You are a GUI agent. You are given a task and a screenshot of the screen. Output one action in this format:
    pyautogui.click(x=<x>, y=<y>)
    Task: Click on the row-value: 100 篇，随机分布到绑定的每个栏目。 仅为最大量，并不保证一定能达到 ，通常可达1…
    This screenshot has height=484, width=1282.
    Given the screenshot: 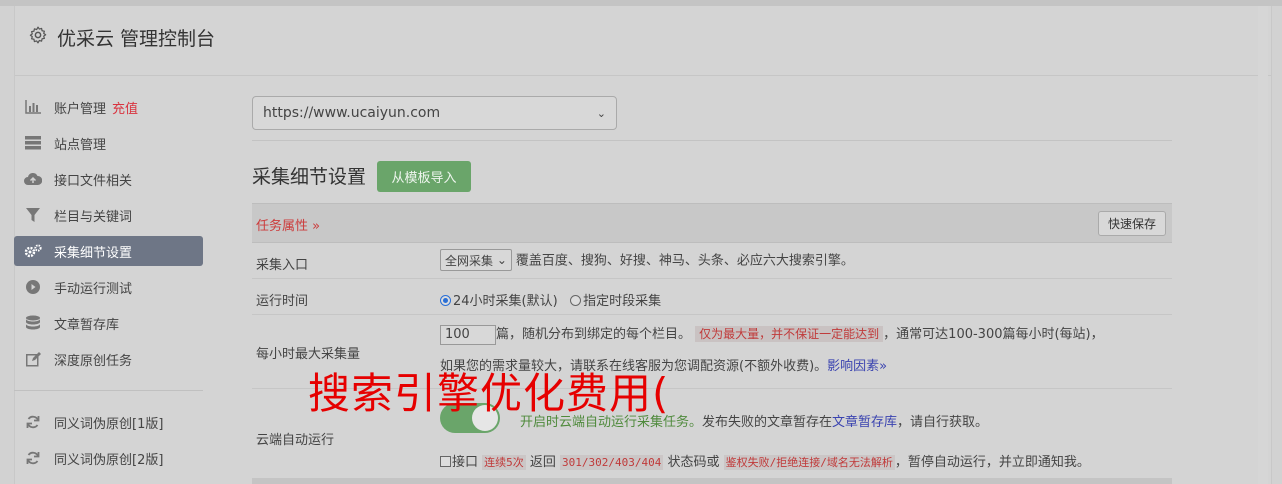 What is the action you would take?
    pyautogui.click(x=772, y=334)
    